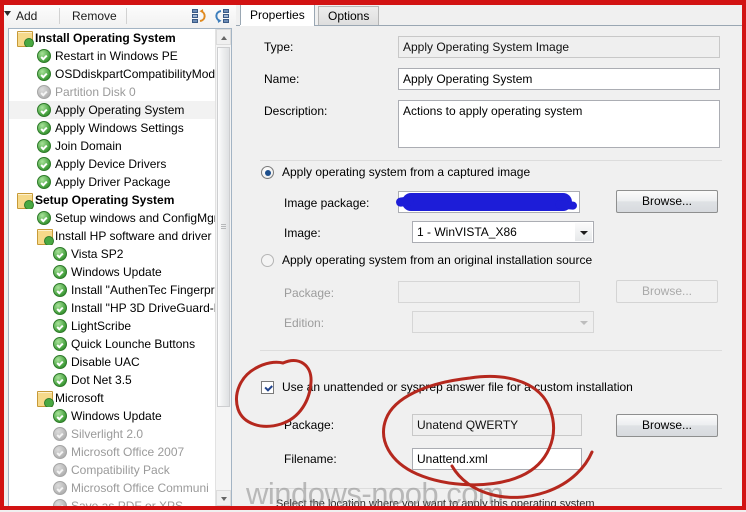 This screenshot has height=512, width=746. What do you see at coordinates (200, 16) in the screenshot?
I see `undo-icon` at bounding box center [200, 16].